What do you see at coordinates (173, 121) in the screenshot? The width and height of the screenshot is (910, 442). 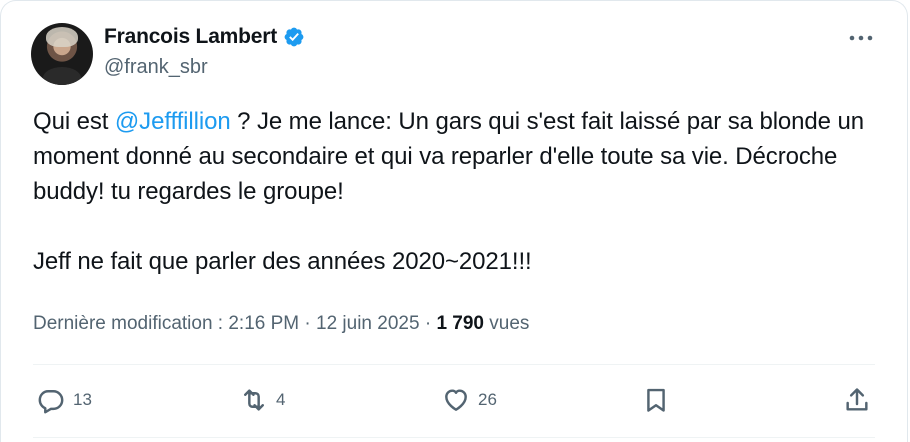 I see `mention-link: @Jefffillion` at bounding box center [173, 121].